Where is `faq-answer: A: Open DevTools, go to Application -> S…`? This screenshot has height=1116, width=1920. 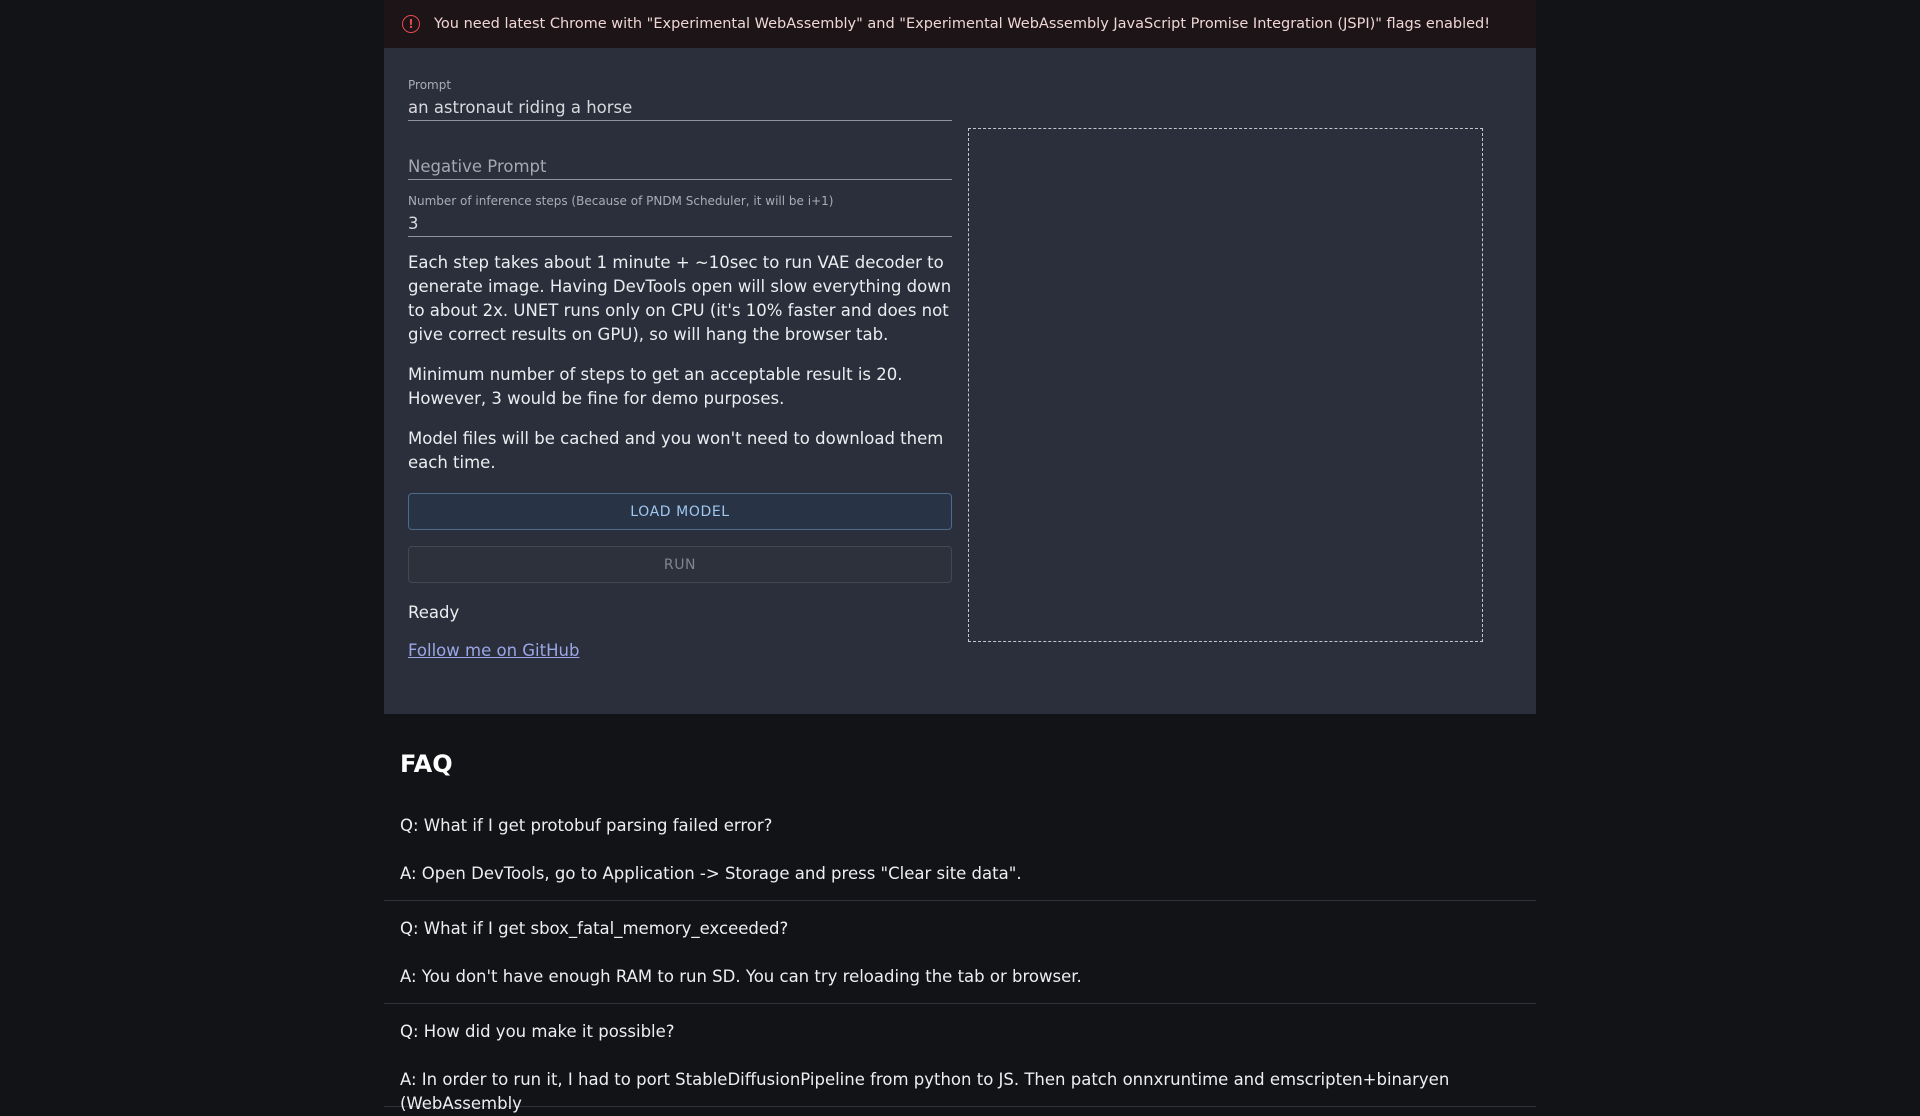
faq-answer: A: Open DevTools, go to Application -> S… is located at coordinates (711, 873).